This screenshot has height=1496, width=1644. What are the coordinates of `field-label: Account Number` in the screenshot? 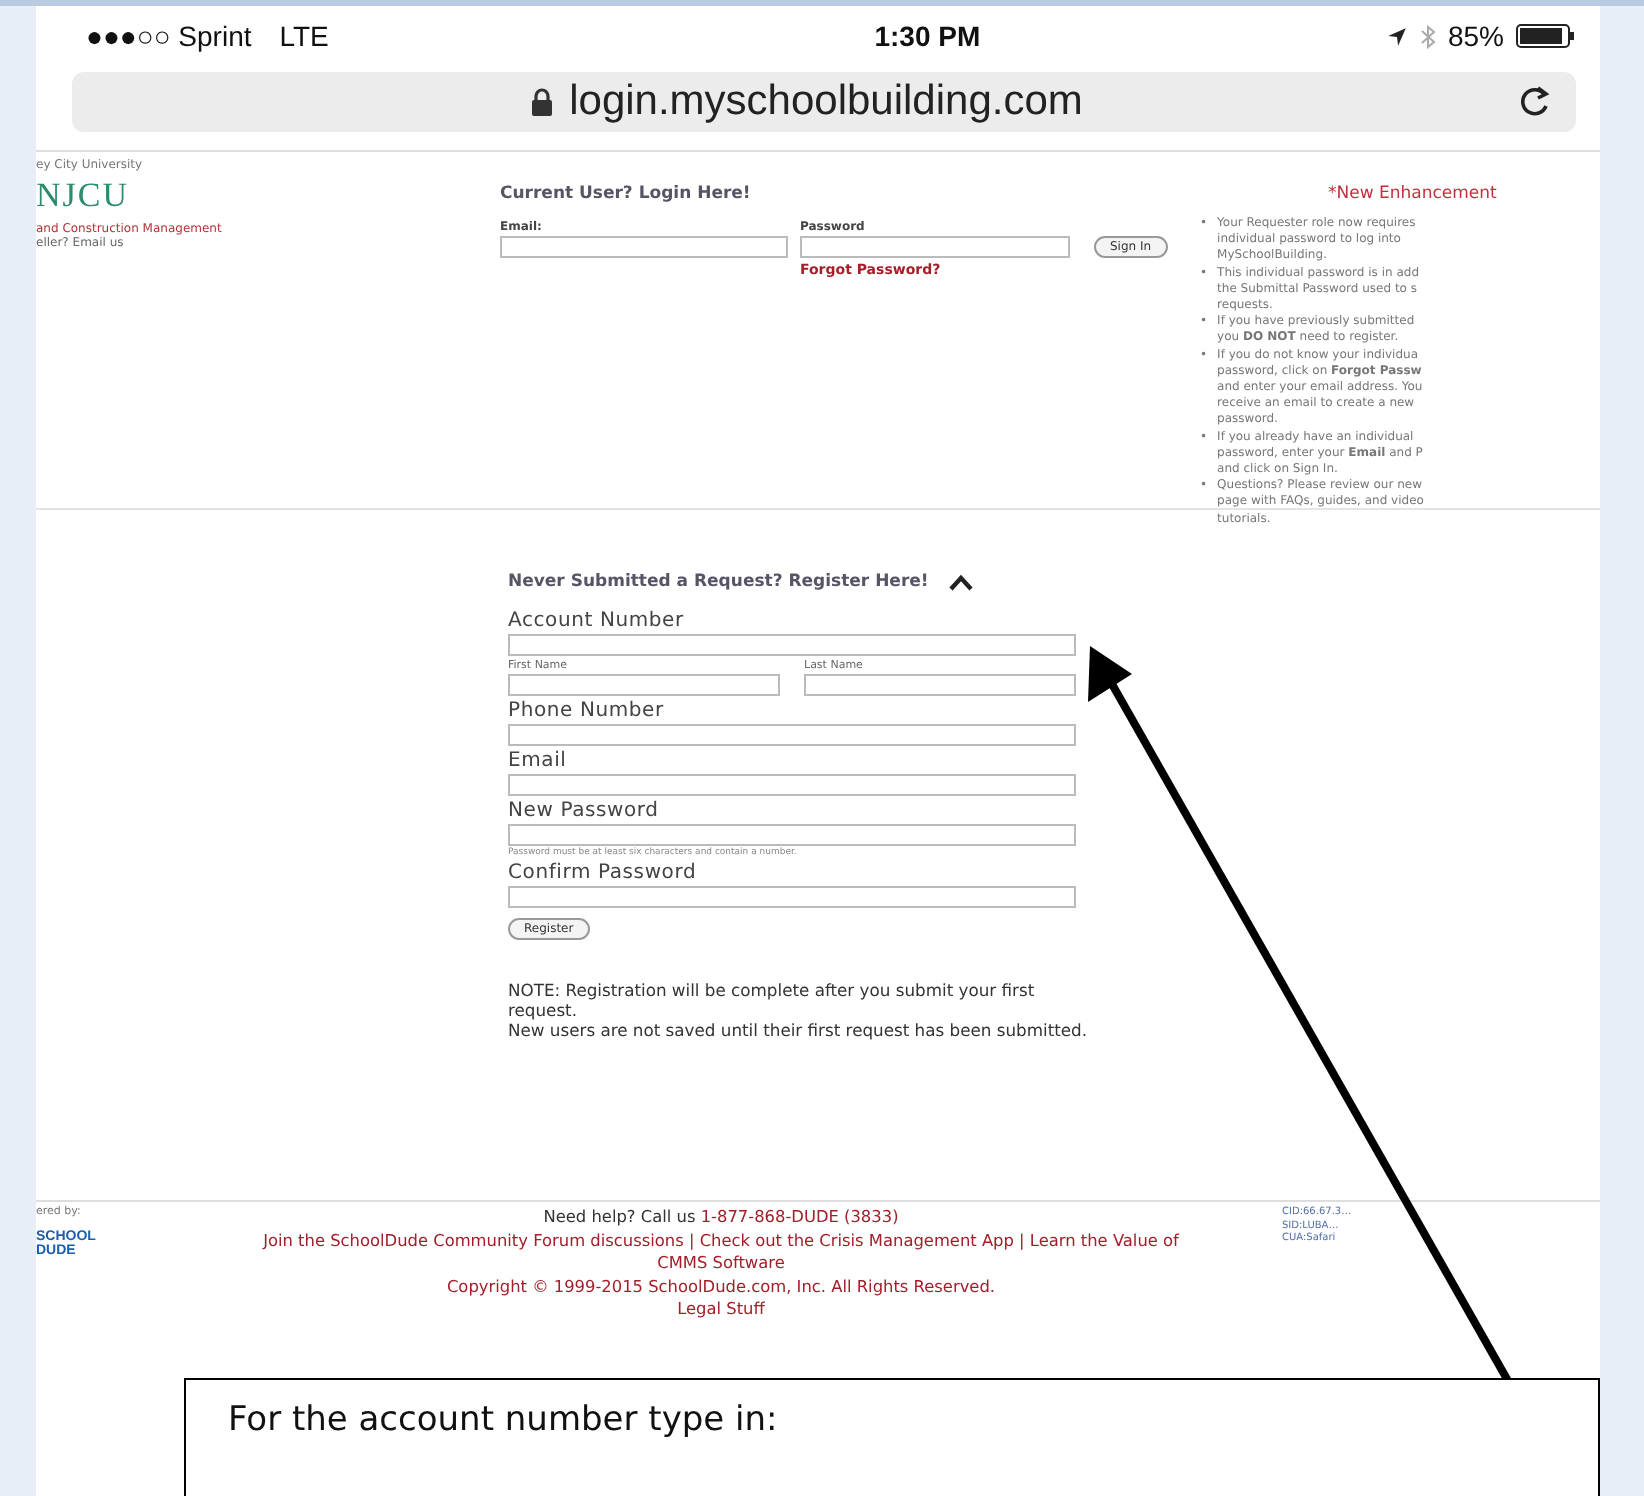 It's located at (597, 621).